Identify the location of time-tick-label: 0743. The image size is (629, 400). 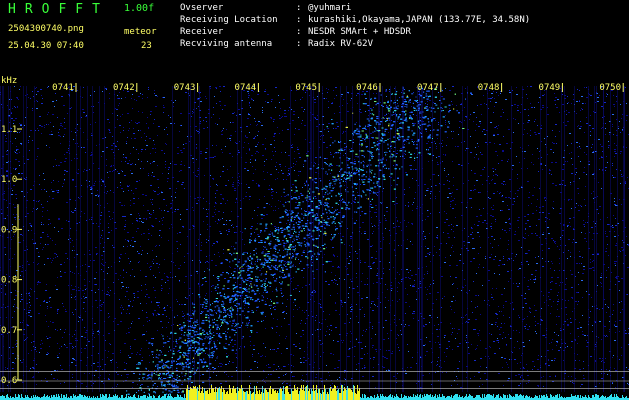
(185, 88).